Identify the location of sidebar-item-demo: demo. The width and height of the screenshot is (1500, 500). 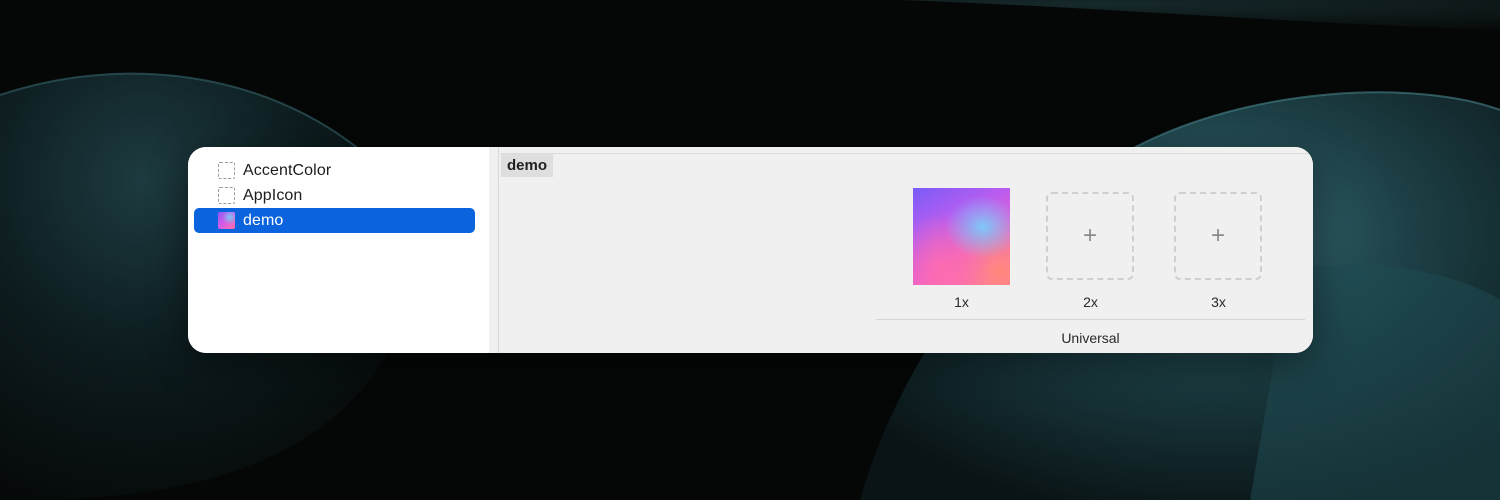
(334, 220).